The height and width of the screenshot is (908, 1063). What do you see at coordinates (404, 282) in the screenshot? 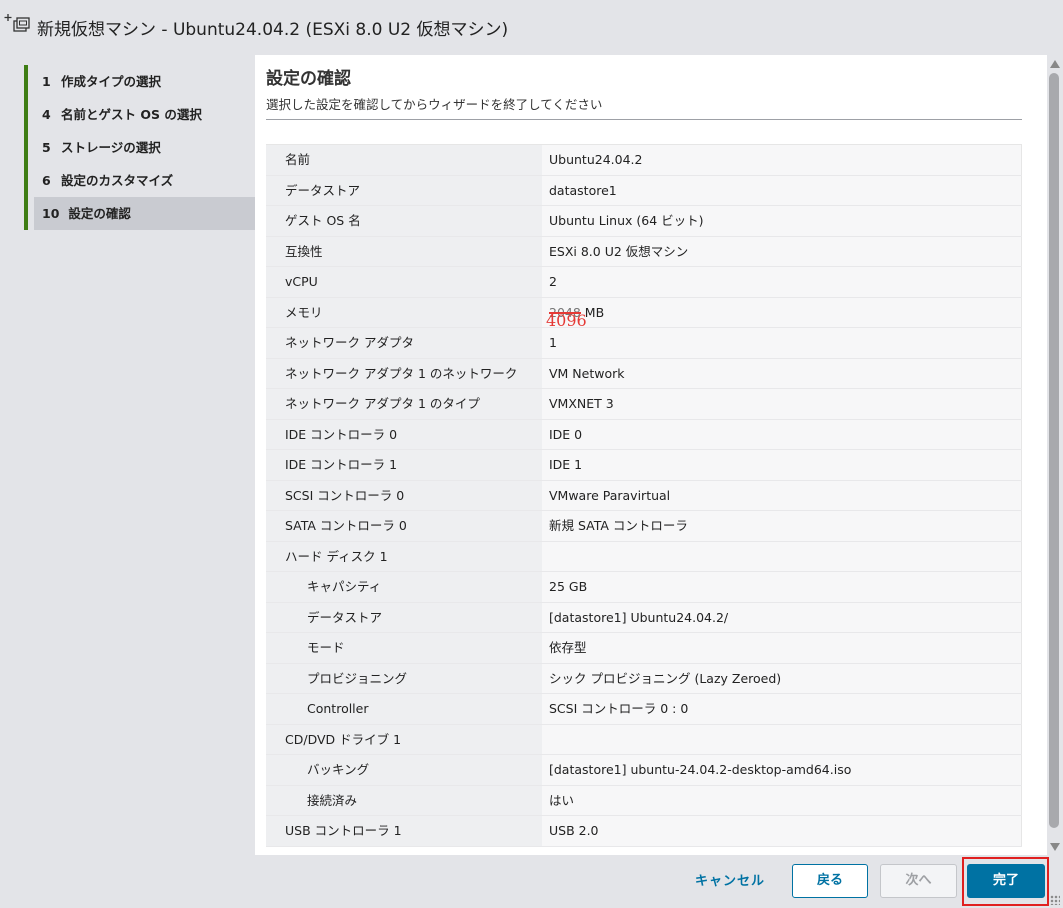
I see `setting-key: vCPU` at bounding box center [404, 282].